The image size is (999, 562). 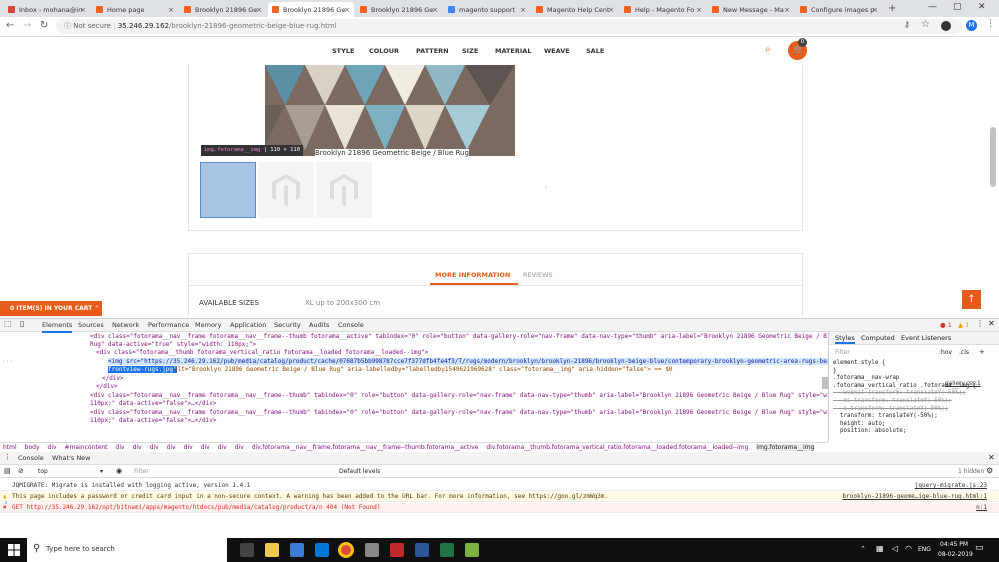 What do you see at coordinates (880, 548) in the screenshot?
I see `network-icon: ▦` at bounding box center [880, 548].